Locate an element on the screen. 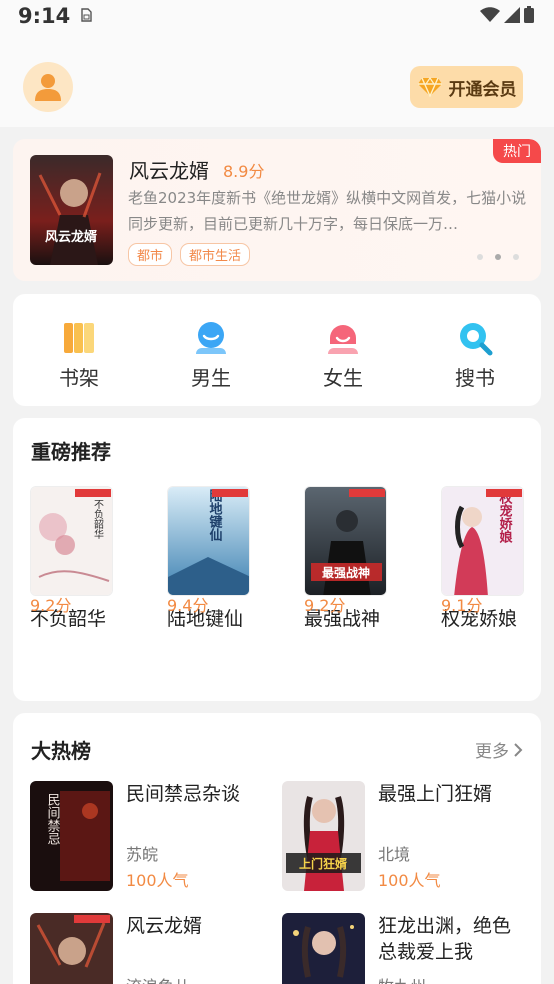  banner-book-score: 8.9分 is located at coordinates (244, 171).